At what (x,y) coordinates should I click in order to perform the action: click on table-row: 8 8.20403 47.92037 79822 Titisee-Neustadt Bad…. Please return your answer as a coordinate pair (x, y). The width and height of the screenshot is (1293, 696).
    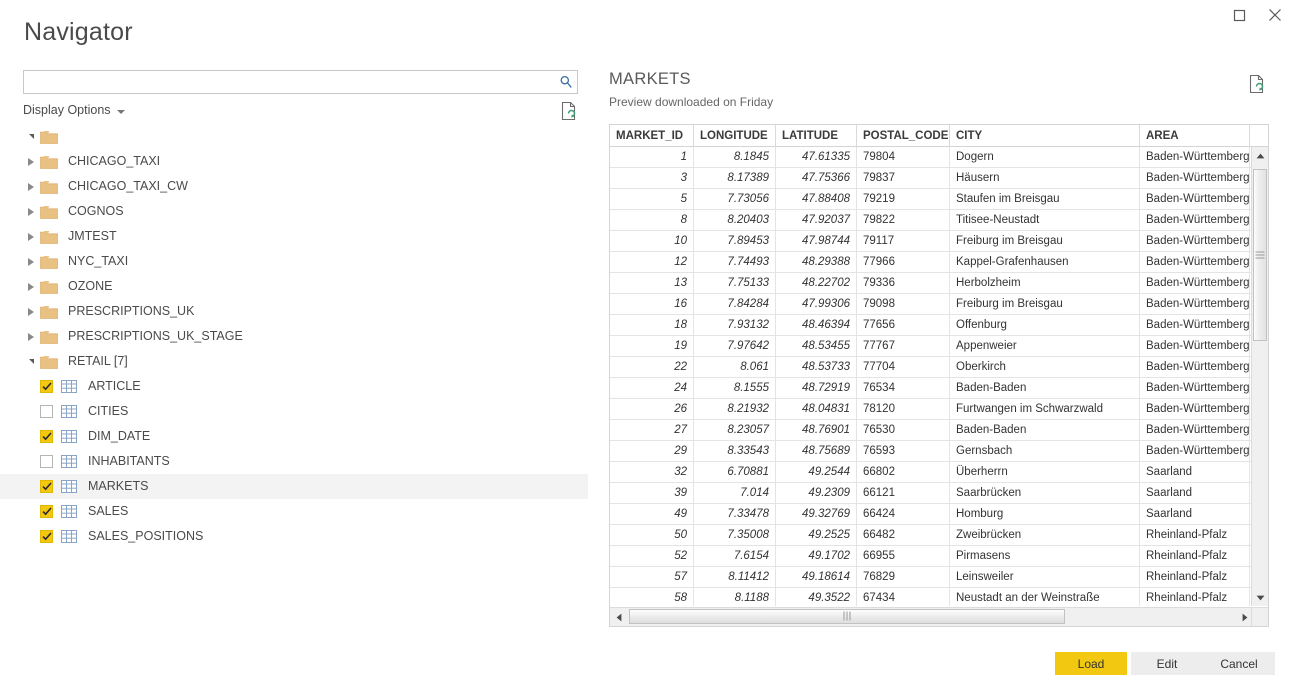
    Looking at the image, I should click on (939, 220).